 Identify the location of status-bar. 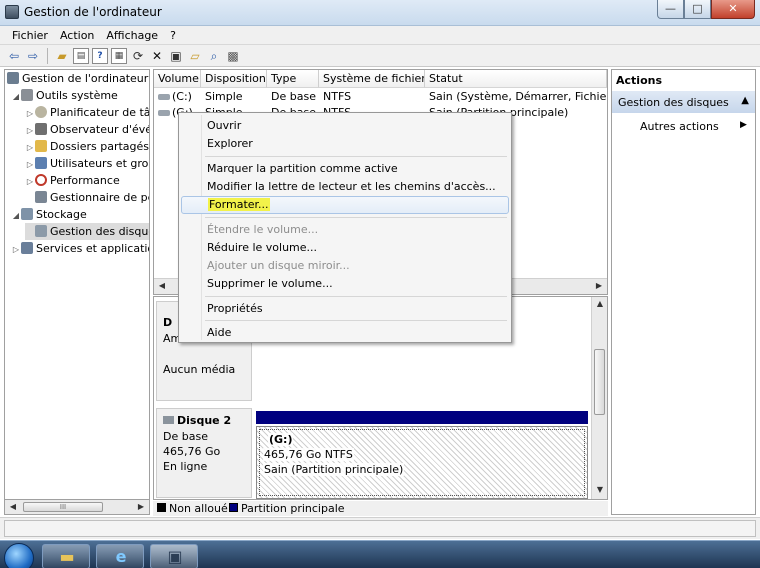
(380, 528).